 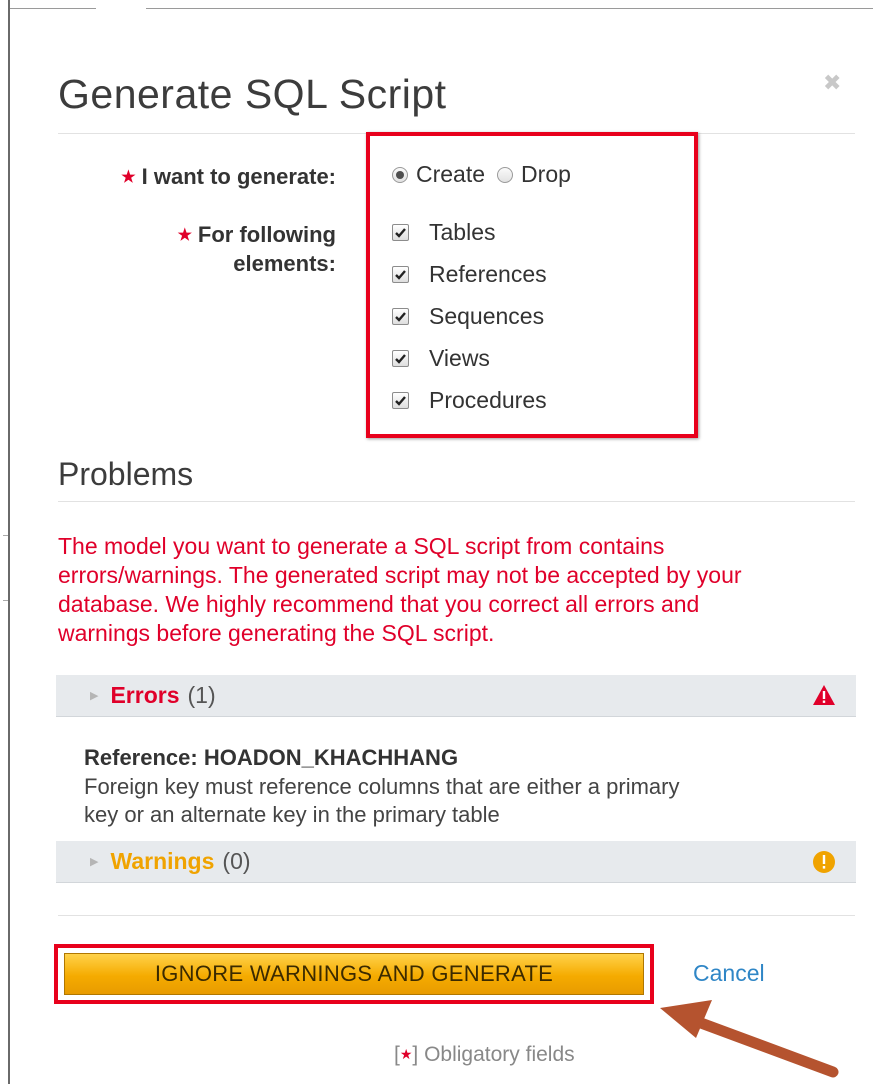 What do you see at coordinates (546, 174) in the screenshot?
I see `radio-drop-label: Drop` at bounding box center [546, 174].